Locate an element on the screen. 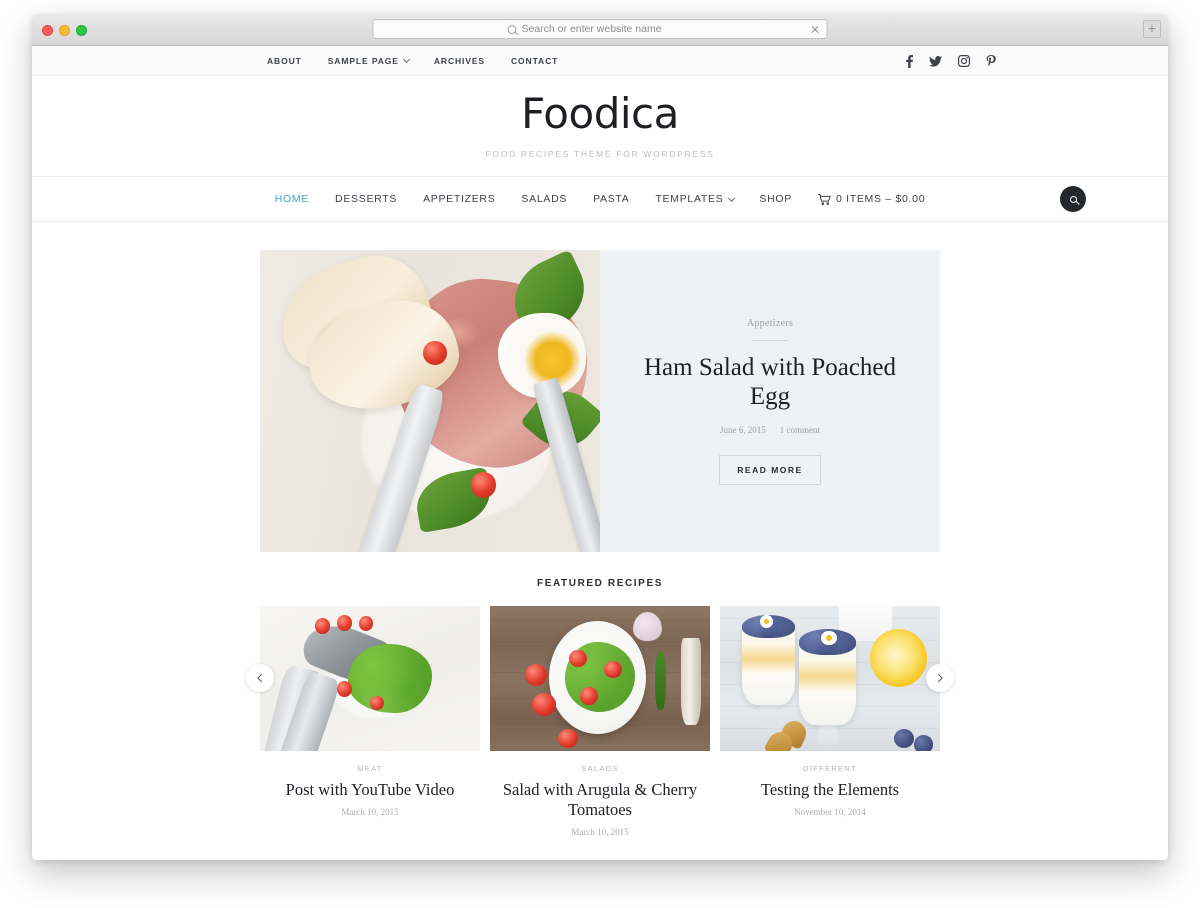 The width and height of the screenshot is (1200, 908). topnav-item-archives: ARCHIVES is located at coordinates (459, 61).